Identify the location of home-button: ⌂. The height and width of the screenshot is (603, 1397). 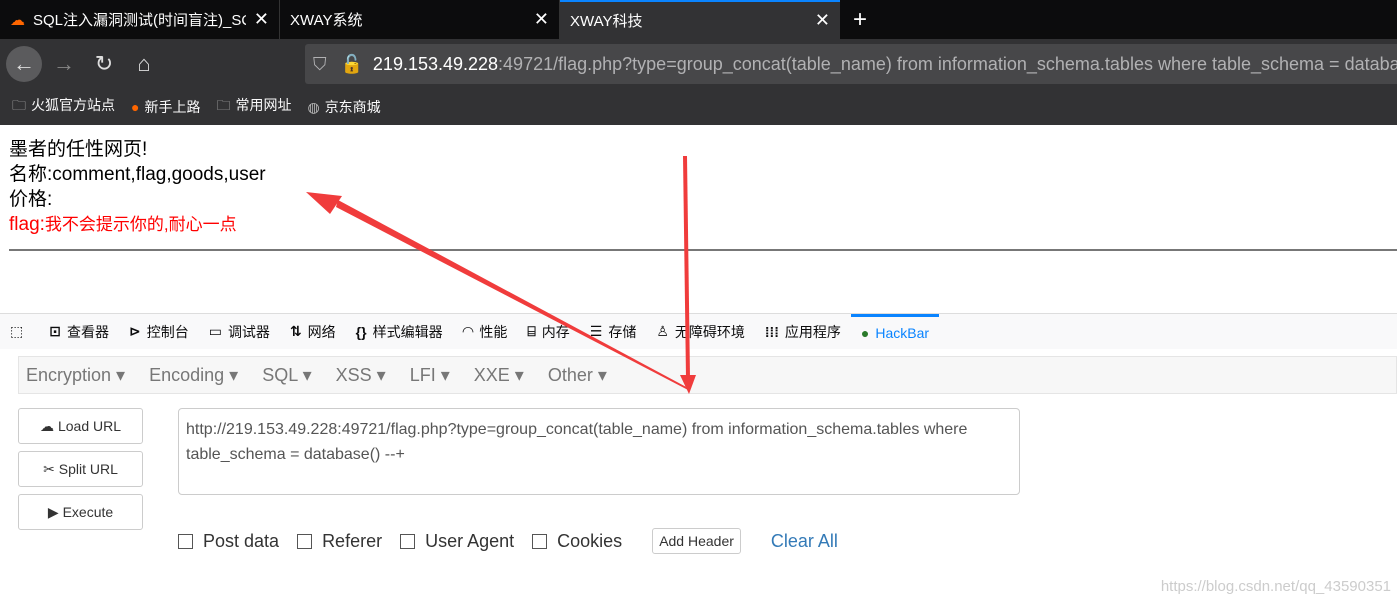
(144, 64).